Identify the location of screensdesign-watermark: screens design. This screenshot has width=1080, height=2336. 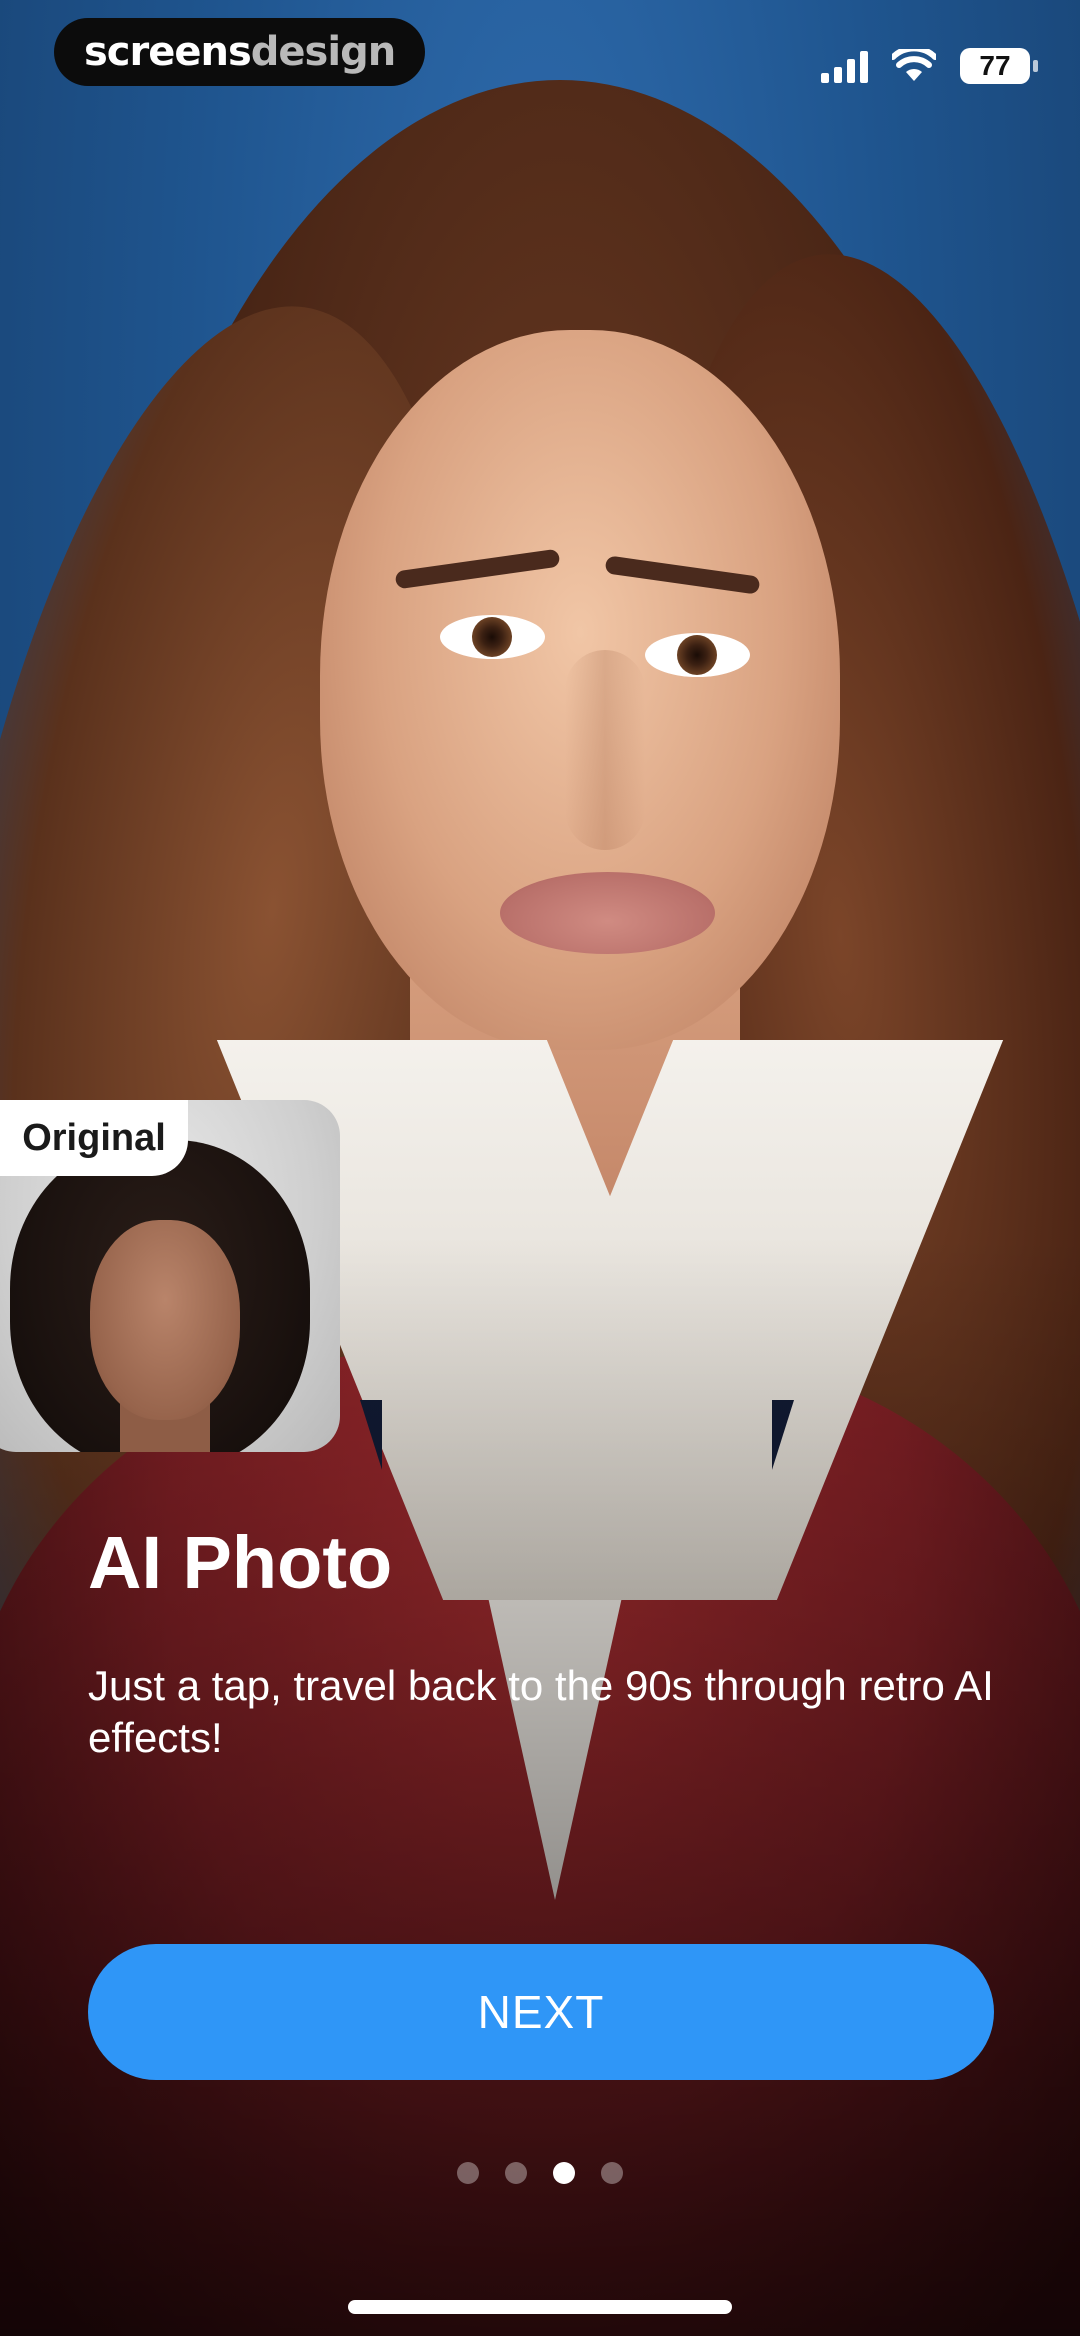
(240, 52).